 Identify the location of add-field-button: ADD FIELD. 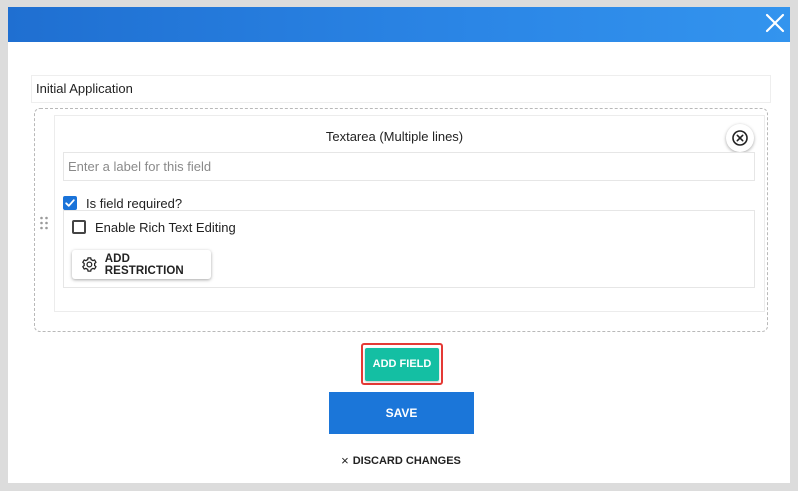
(402, 364).